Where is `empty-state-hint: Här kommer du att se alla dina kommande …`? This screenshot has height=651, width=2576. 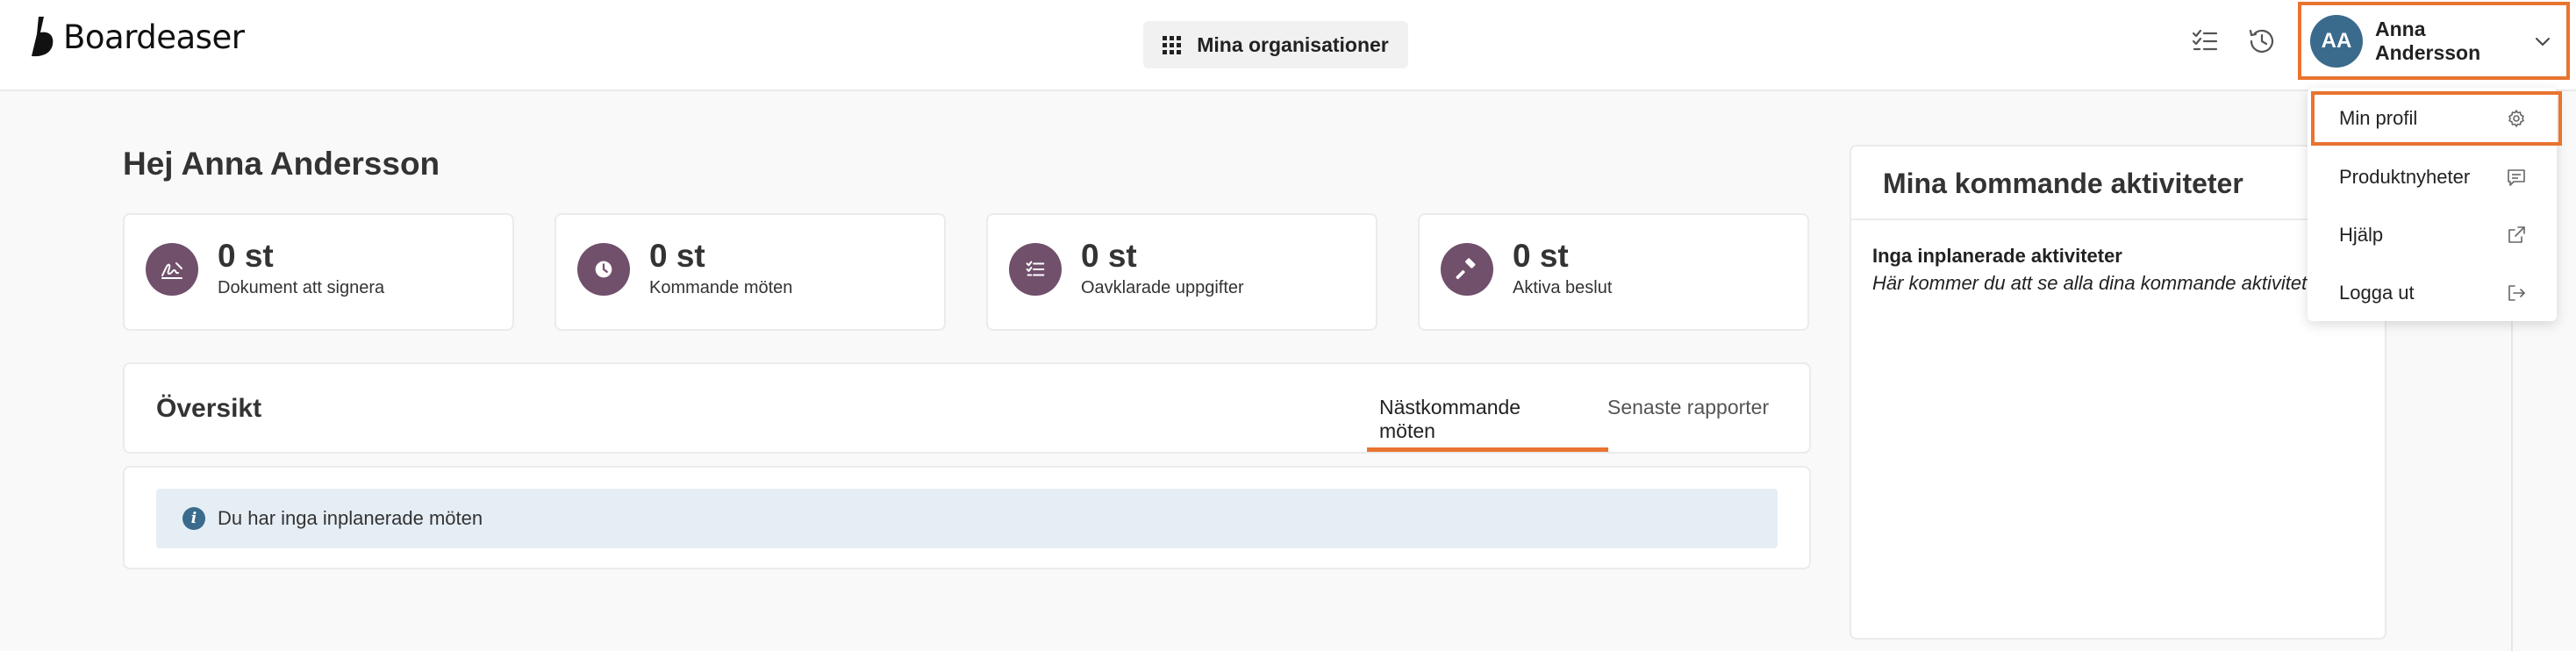
empty-state-hint: Här kommer du att se alla dina kommande … is located at coordinates (2098, 283).